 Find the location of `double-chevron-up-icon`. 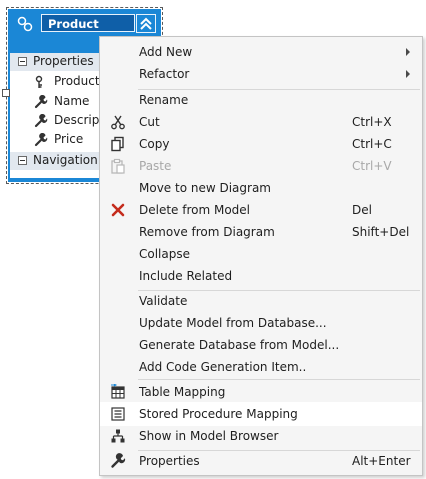

double-chevron-up-icon is located at coordinates (146, 23).